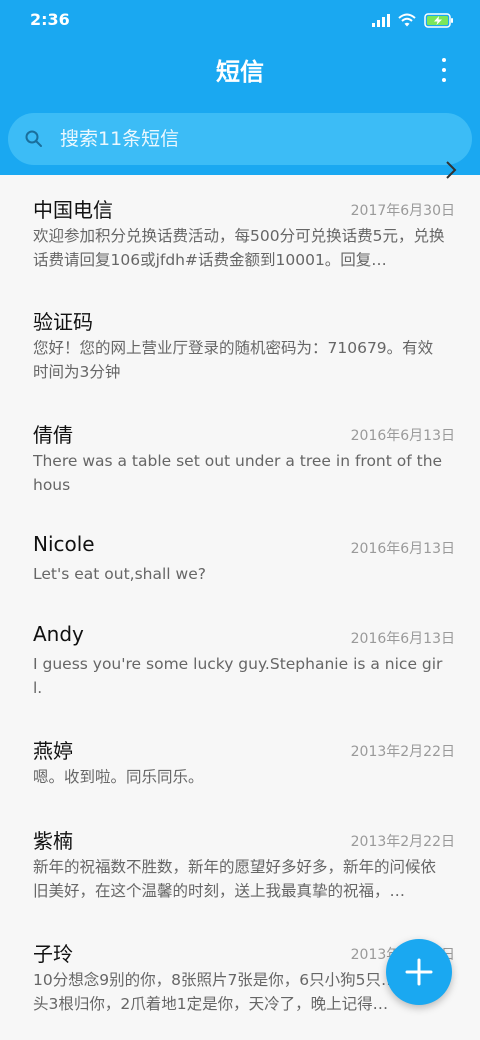 This screenshot has width=480, height=1040. What do you see at coordinates (33, 138) in the screenshot?
I see `search-icon` at bounding box center [33, 138].